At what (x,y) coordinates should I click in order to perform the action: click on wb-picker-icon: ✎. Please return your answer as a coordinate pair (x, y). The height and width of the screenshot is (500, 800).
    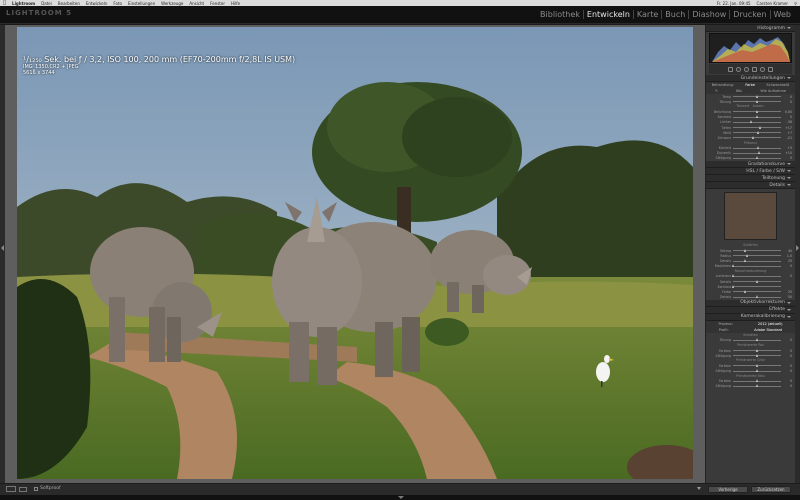
    Looking at the image, I should click on (716, 91).